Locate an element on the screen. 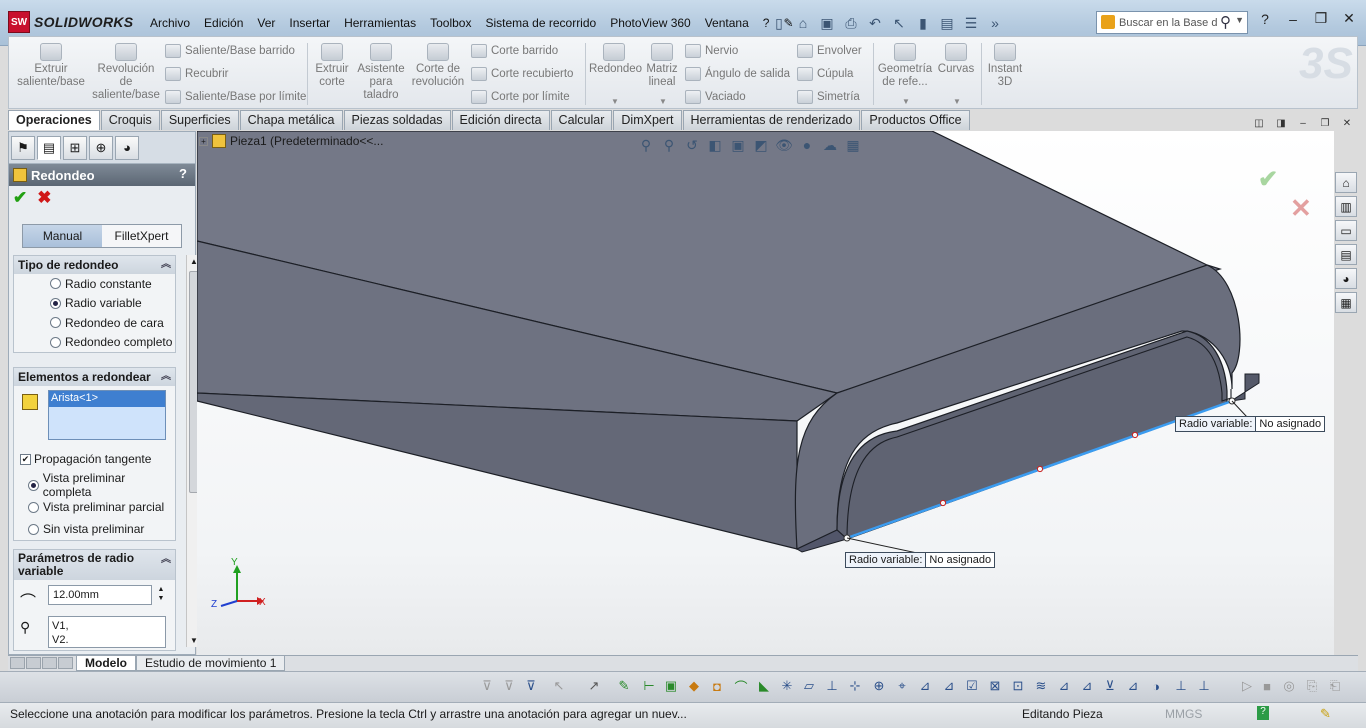 This screenshot has height=728, width=1366. file-explorer-icon: ▭ is located at coordinates (1346, 230).